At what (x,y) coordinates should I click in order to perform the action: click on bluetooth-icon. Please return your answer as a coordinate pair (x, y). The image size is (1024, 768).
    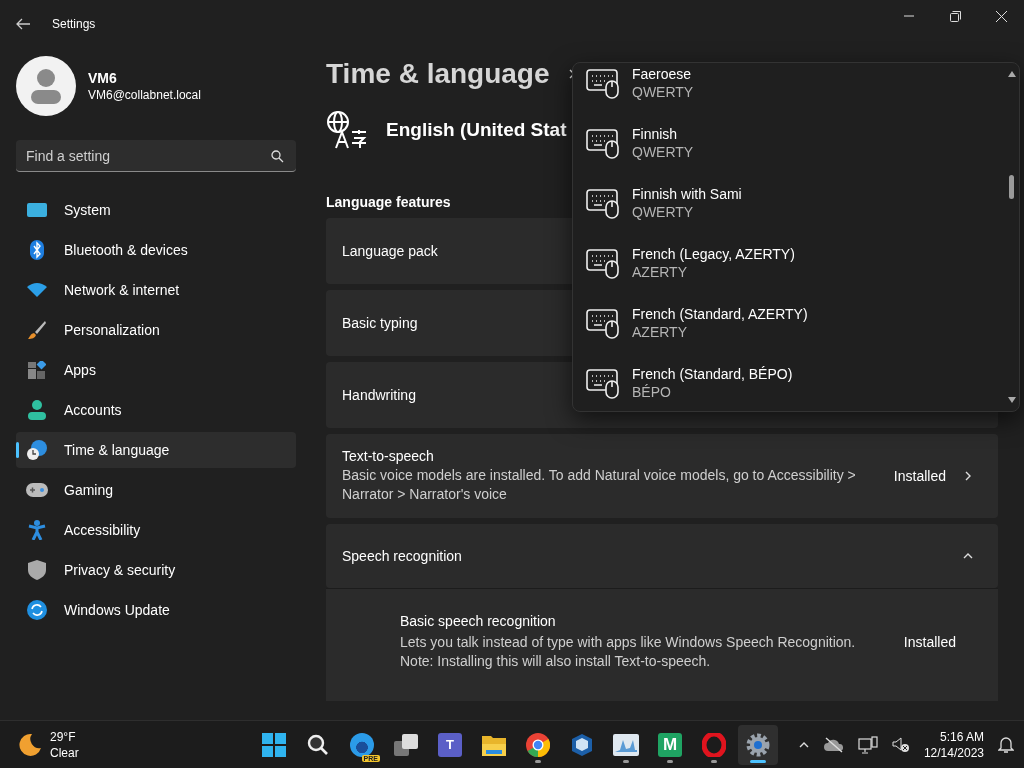
    Looking at the image, I should click on (37, 250).